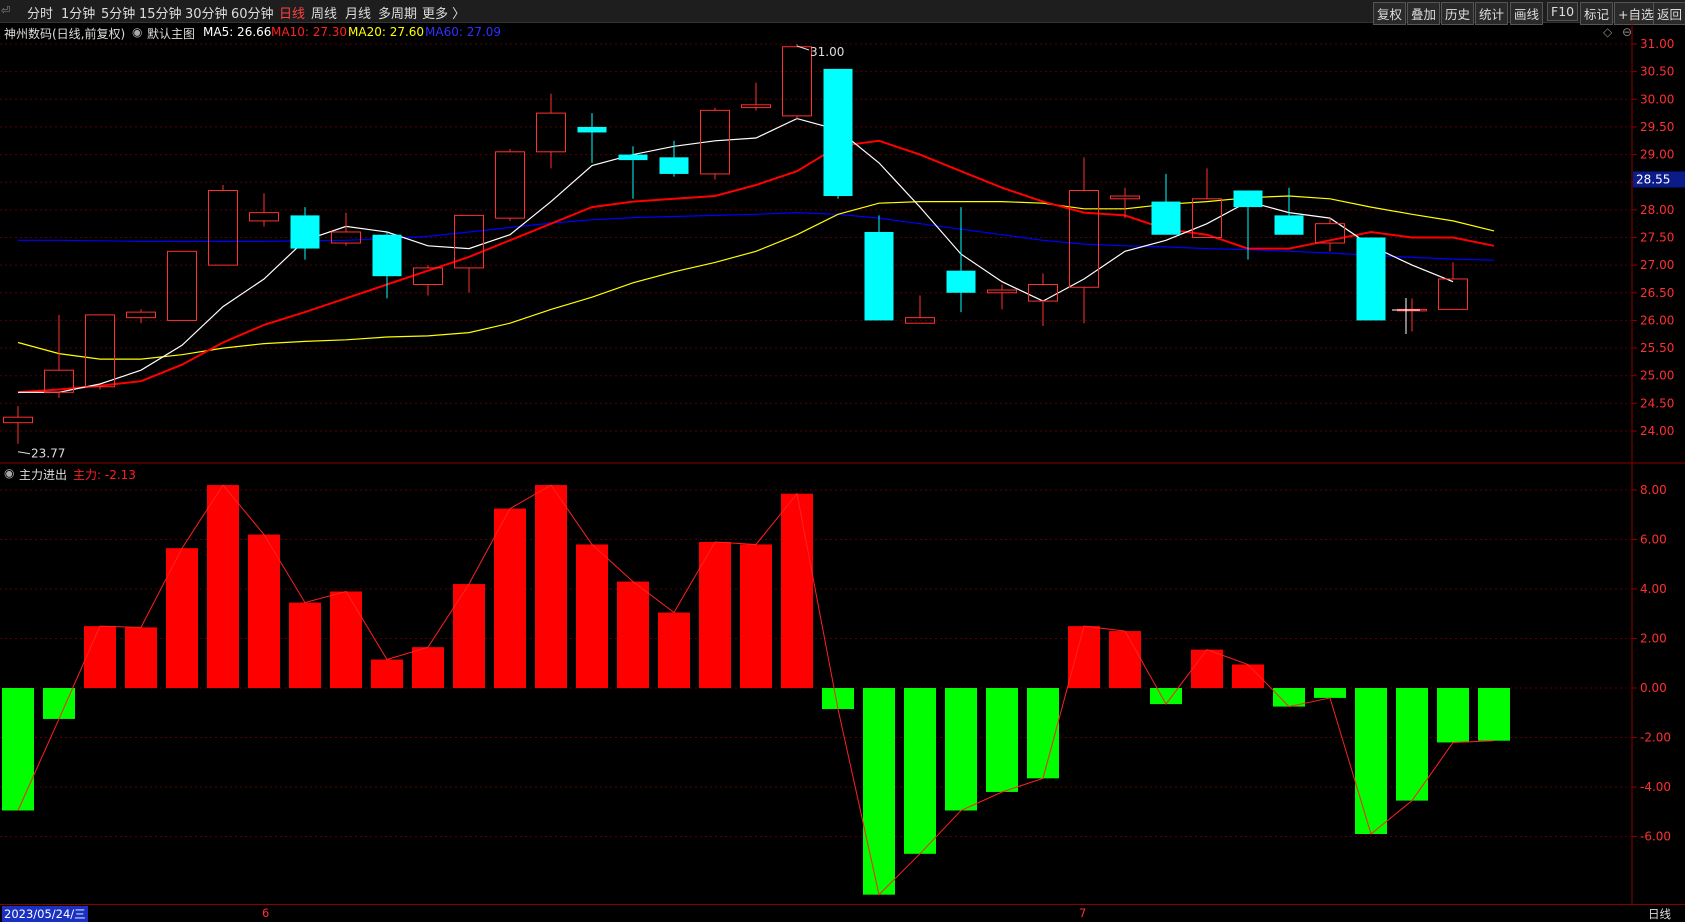 This screenshot has height=922, width=1685. Describe the element at coordinates (43, 474) in the screenshot. I see `indicator-name: 主力进出` at that location.